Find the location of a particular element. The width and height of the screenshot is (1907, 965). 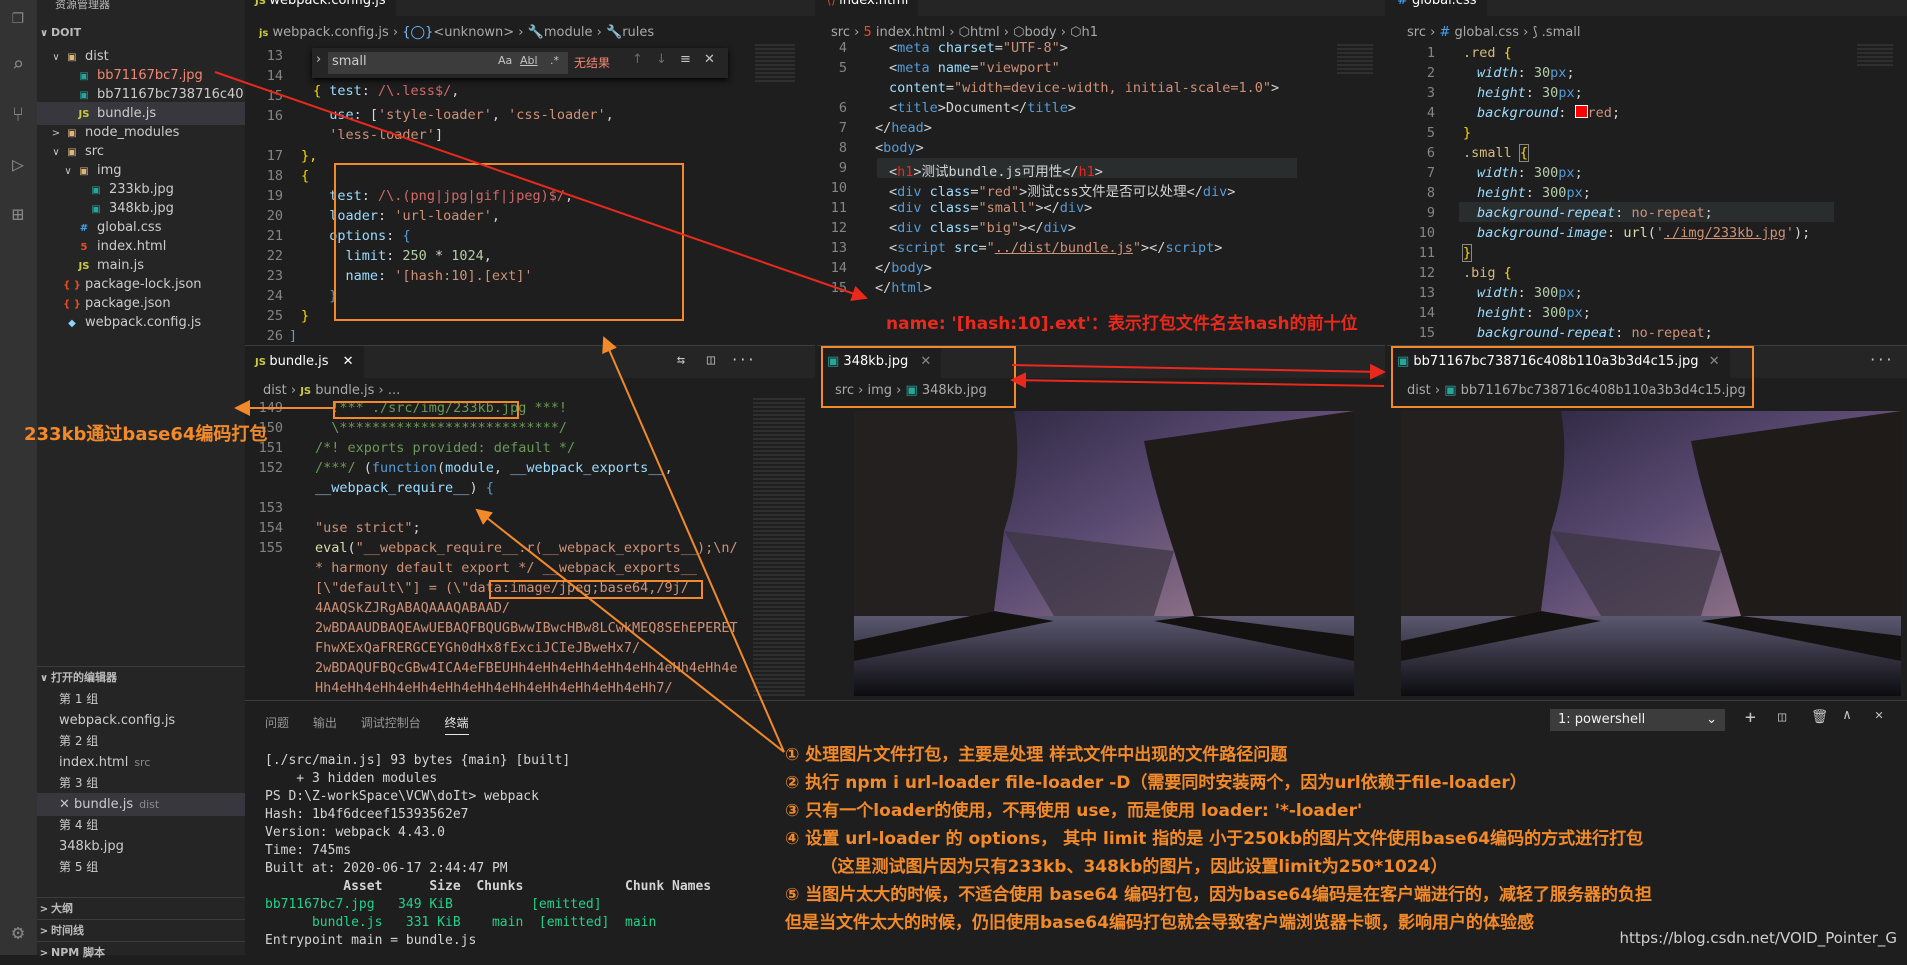

find-expand-icon: › is located at coordinates (321, 59).